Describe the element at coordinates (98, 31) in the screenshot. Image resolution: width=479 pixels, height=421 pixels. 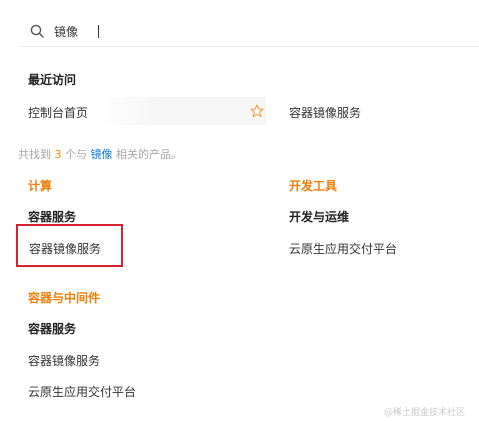
I see `text-cursor` at that location.